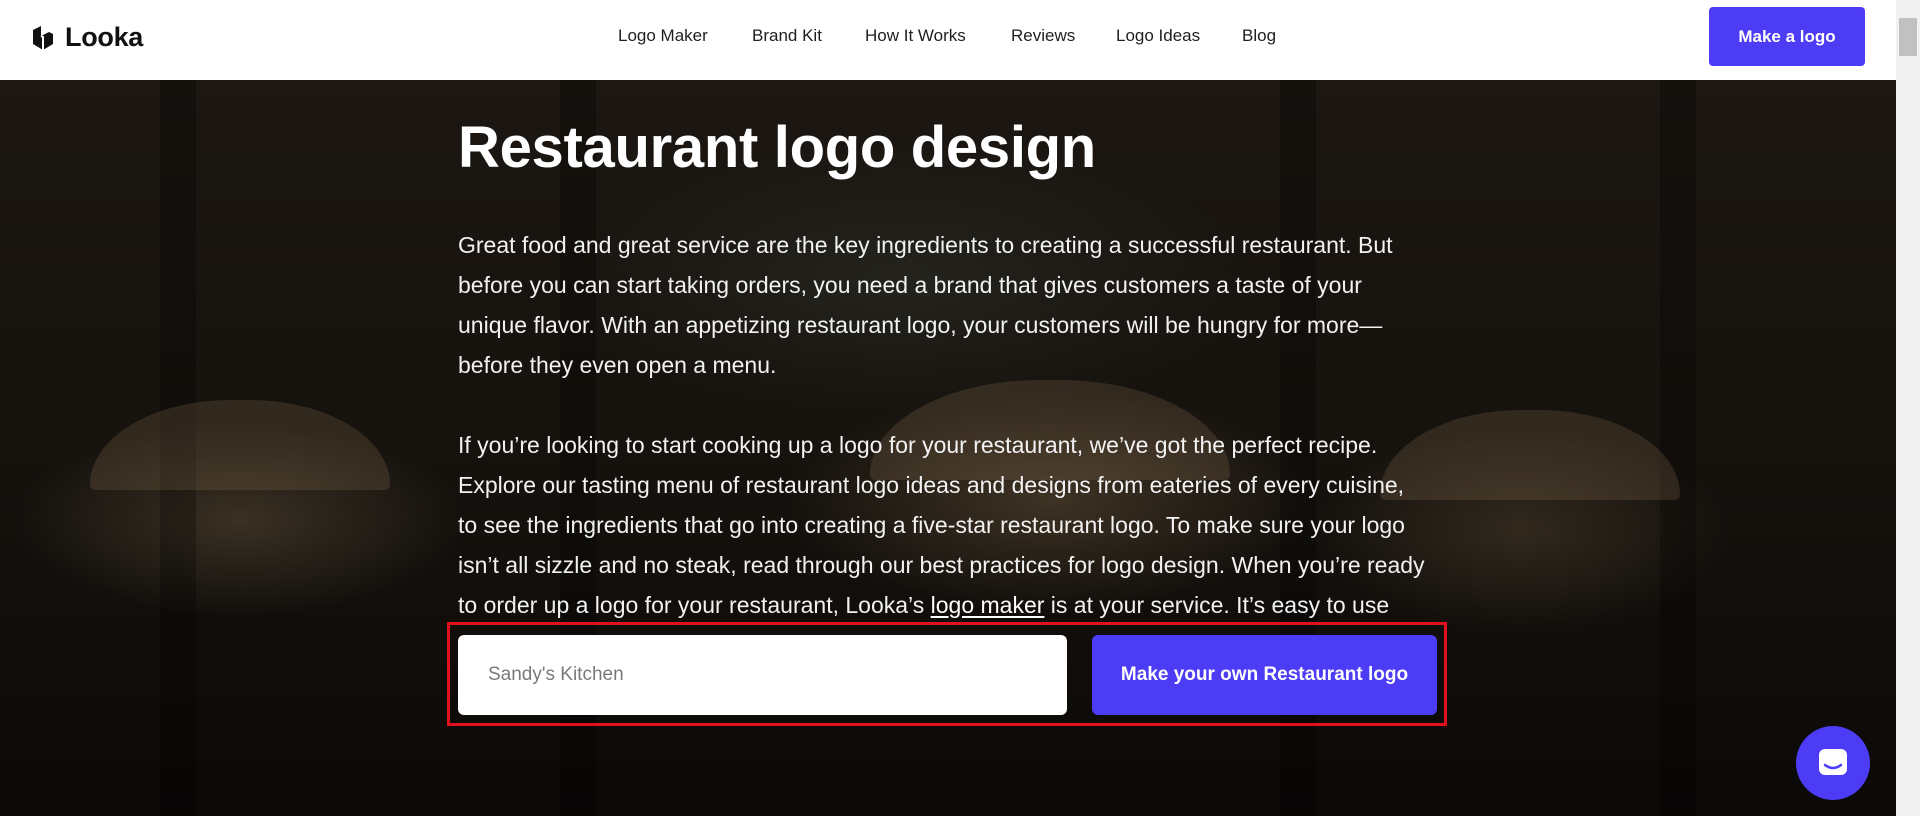  I want to click on scrollbar-thumb, so click(1908, 37).